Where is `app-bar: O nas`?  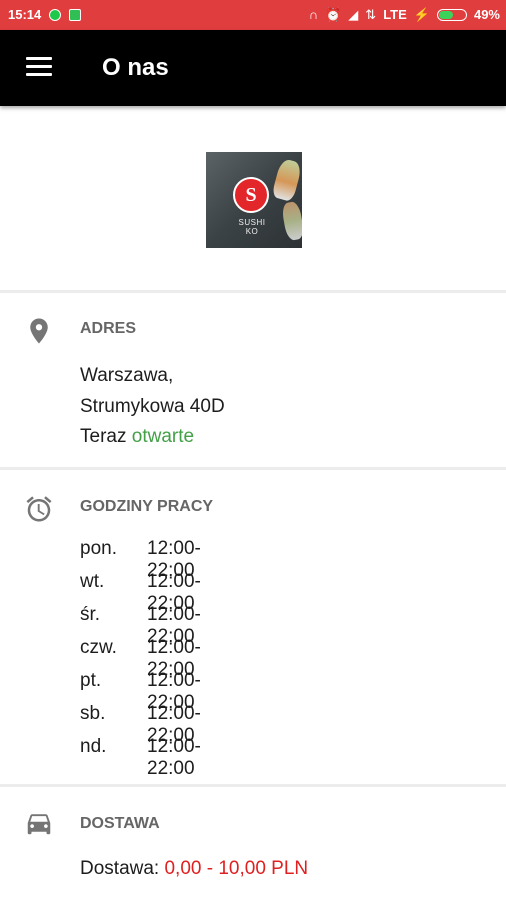 app-bar: O nas is located at coordinates (253, 68).